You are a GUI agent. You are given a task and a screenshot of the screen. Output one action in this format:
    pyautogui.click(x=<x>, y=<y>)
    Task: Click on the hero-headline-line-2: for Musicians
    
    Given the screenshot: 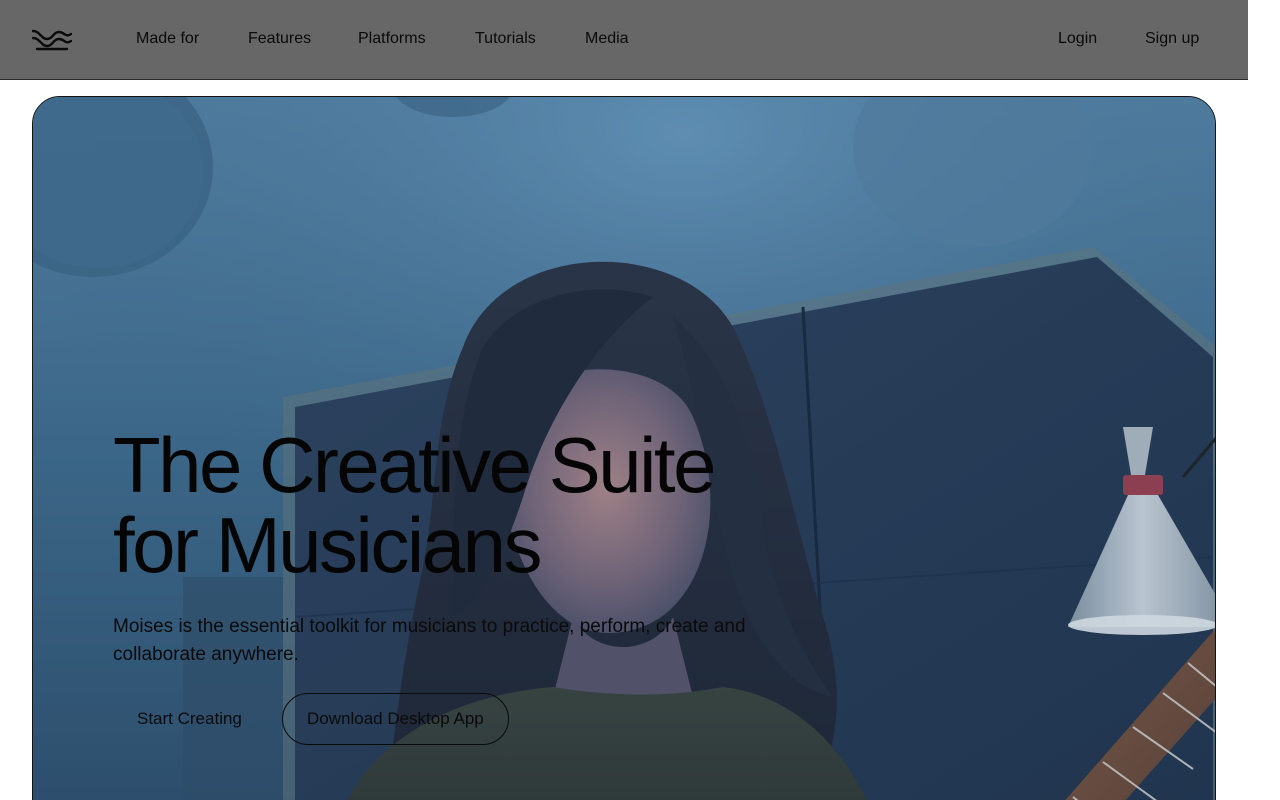 What is the action you would take?
    pyautogui.click(x=327, y=545)
    